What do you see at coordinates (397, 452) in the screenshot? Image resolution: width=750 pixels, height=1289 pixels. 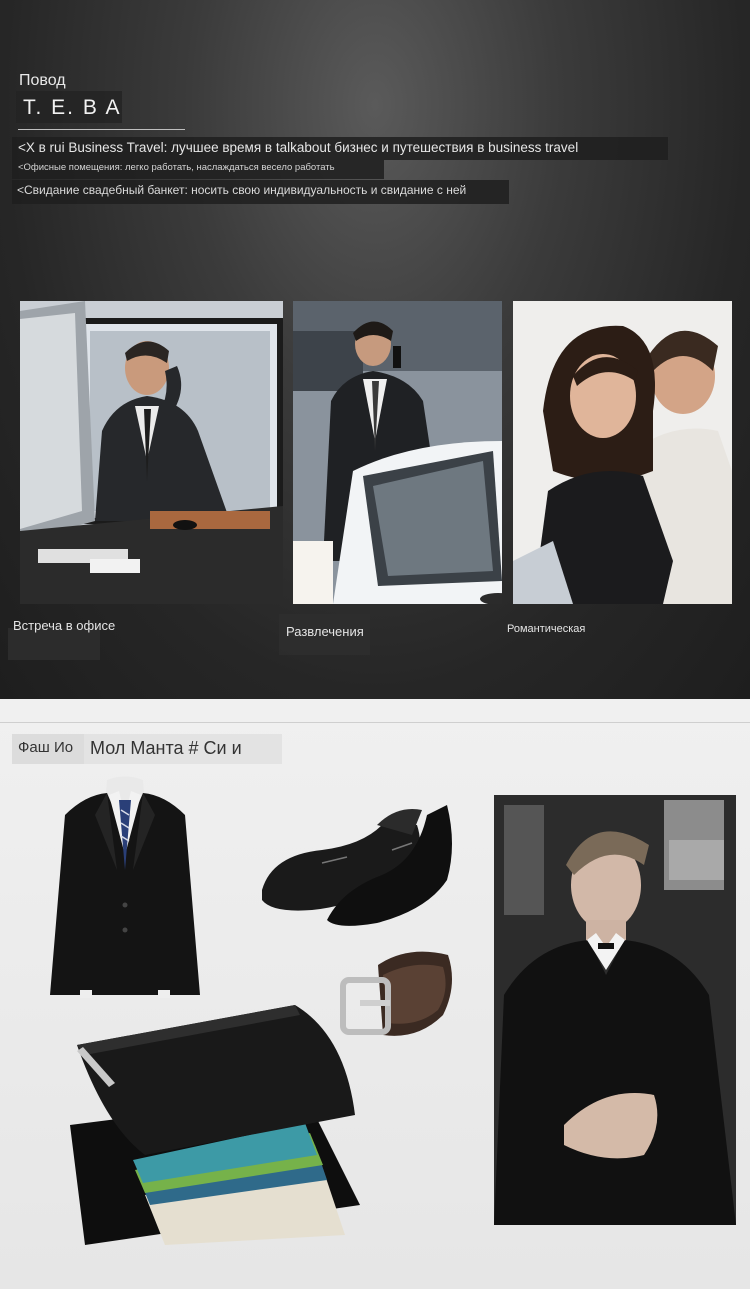 I see `businessman-car-phone-photo` at bounding box center [397, 452].